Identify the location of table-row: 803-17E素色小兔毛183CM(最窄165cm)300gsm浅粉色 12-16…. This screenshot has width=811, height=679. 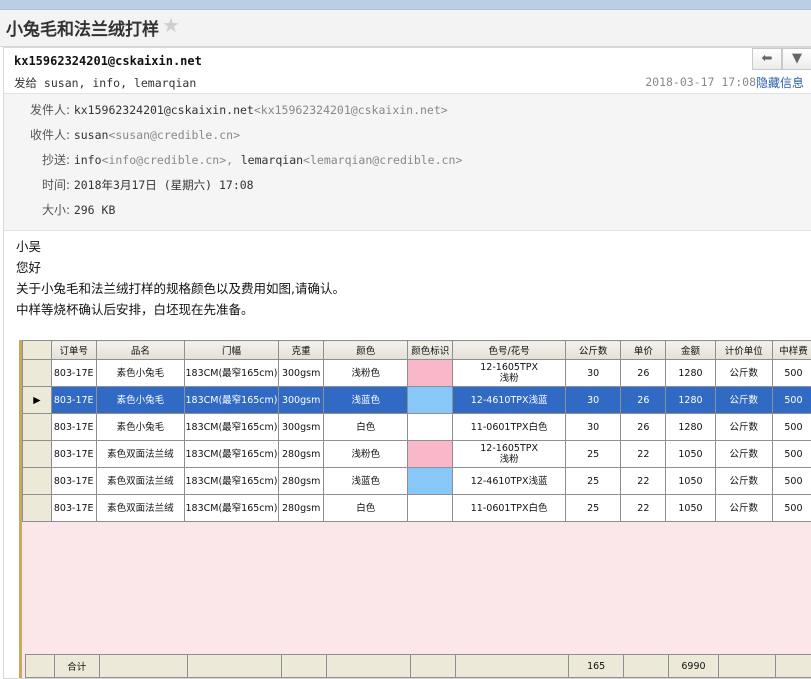
(417, 373).